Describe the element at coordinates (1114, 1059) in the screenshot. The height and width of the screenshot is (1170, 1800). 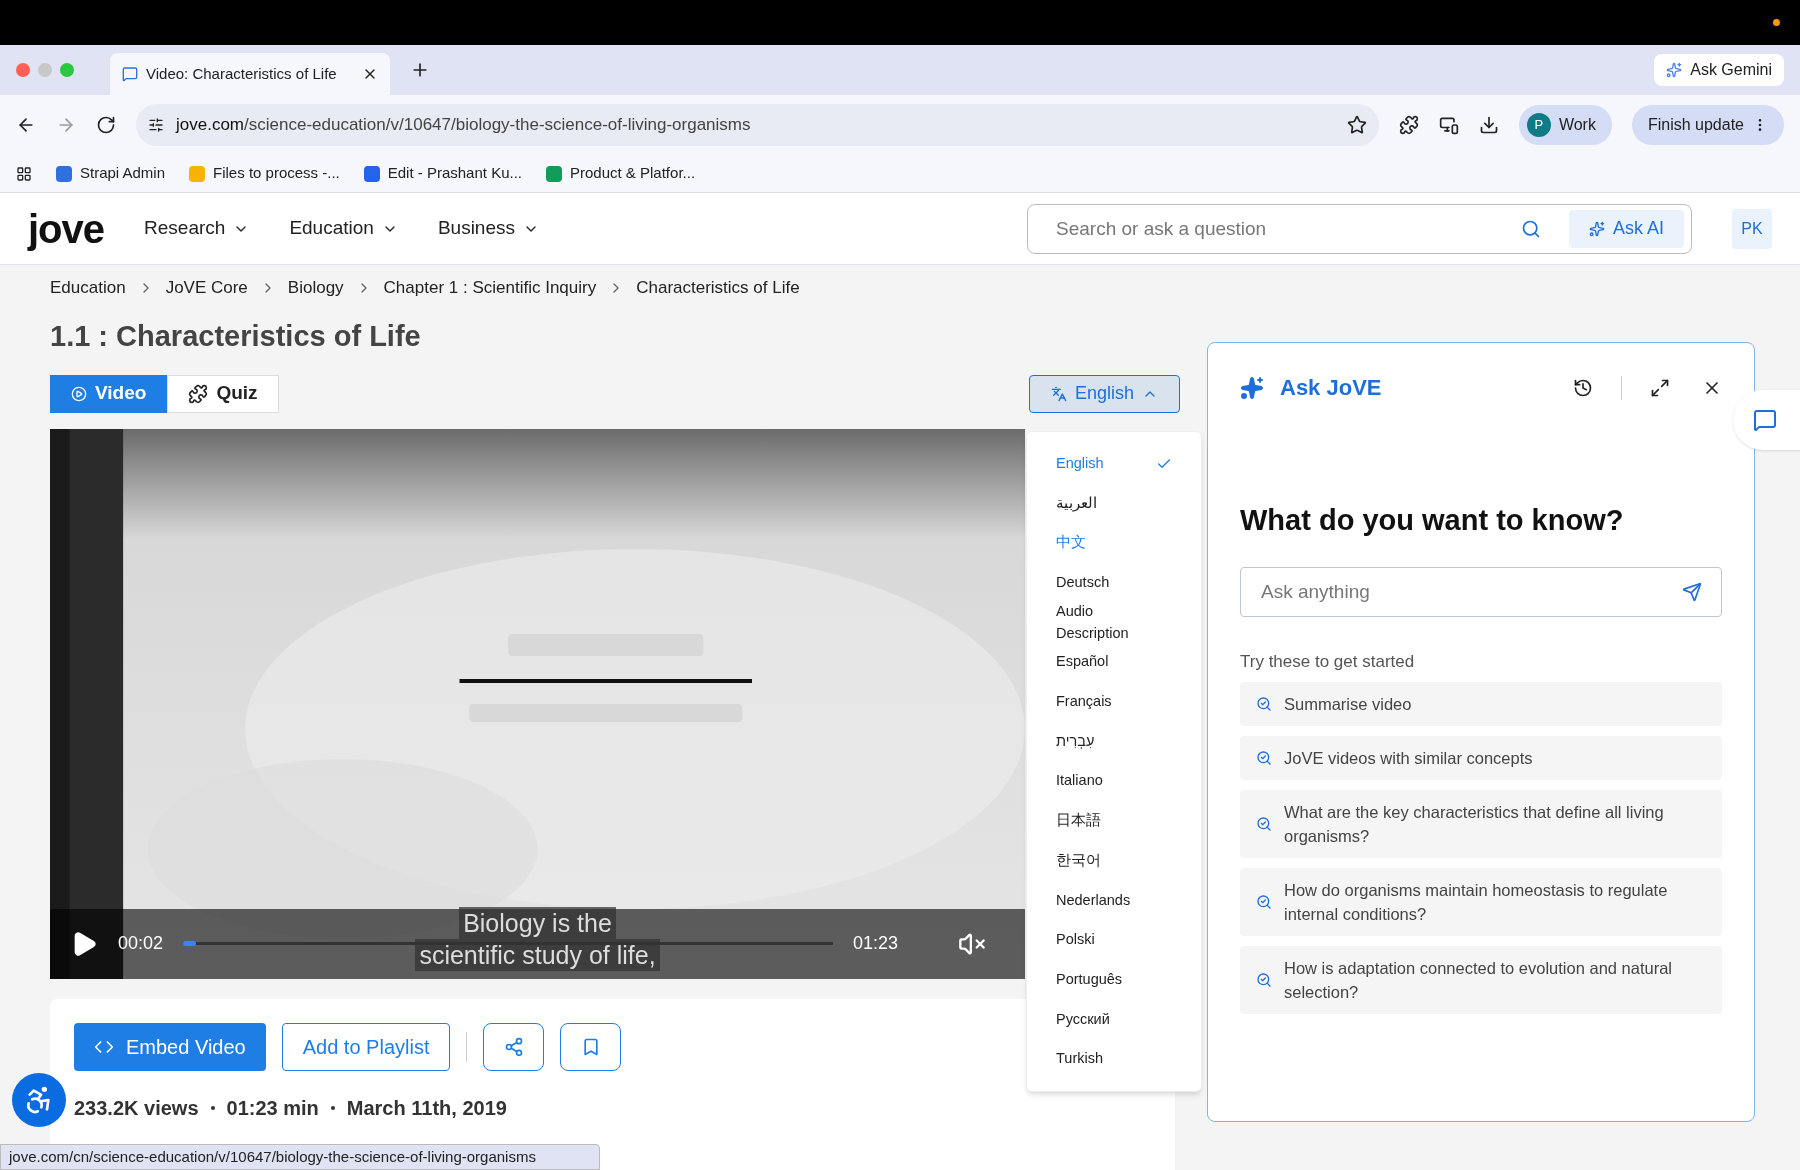
I see `language-option: Turkish` at that location.